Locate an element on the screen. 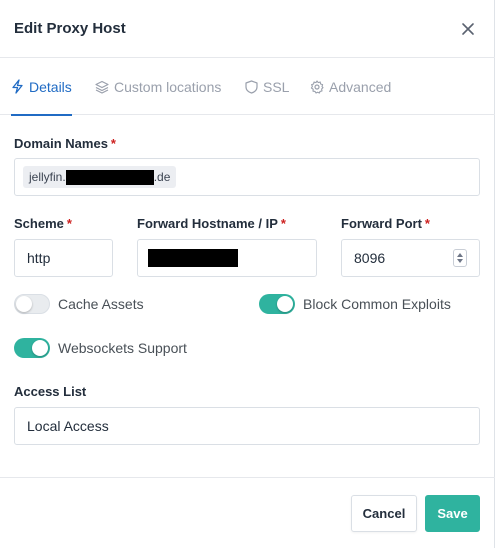  domain-names-label: Domain Names * is located at coordinates (65, 143).